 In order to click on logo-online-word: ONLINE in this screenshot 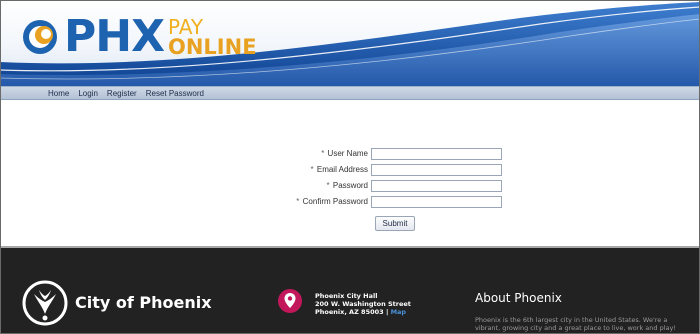, I will do `click(212, 47)`.